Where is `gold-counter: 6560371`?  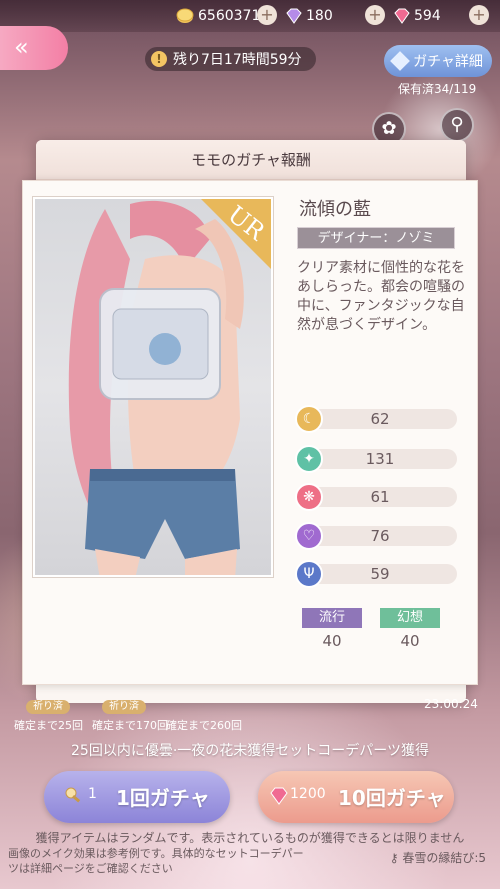
gold-counter: 6560371 is located at coordinates (218, 16).